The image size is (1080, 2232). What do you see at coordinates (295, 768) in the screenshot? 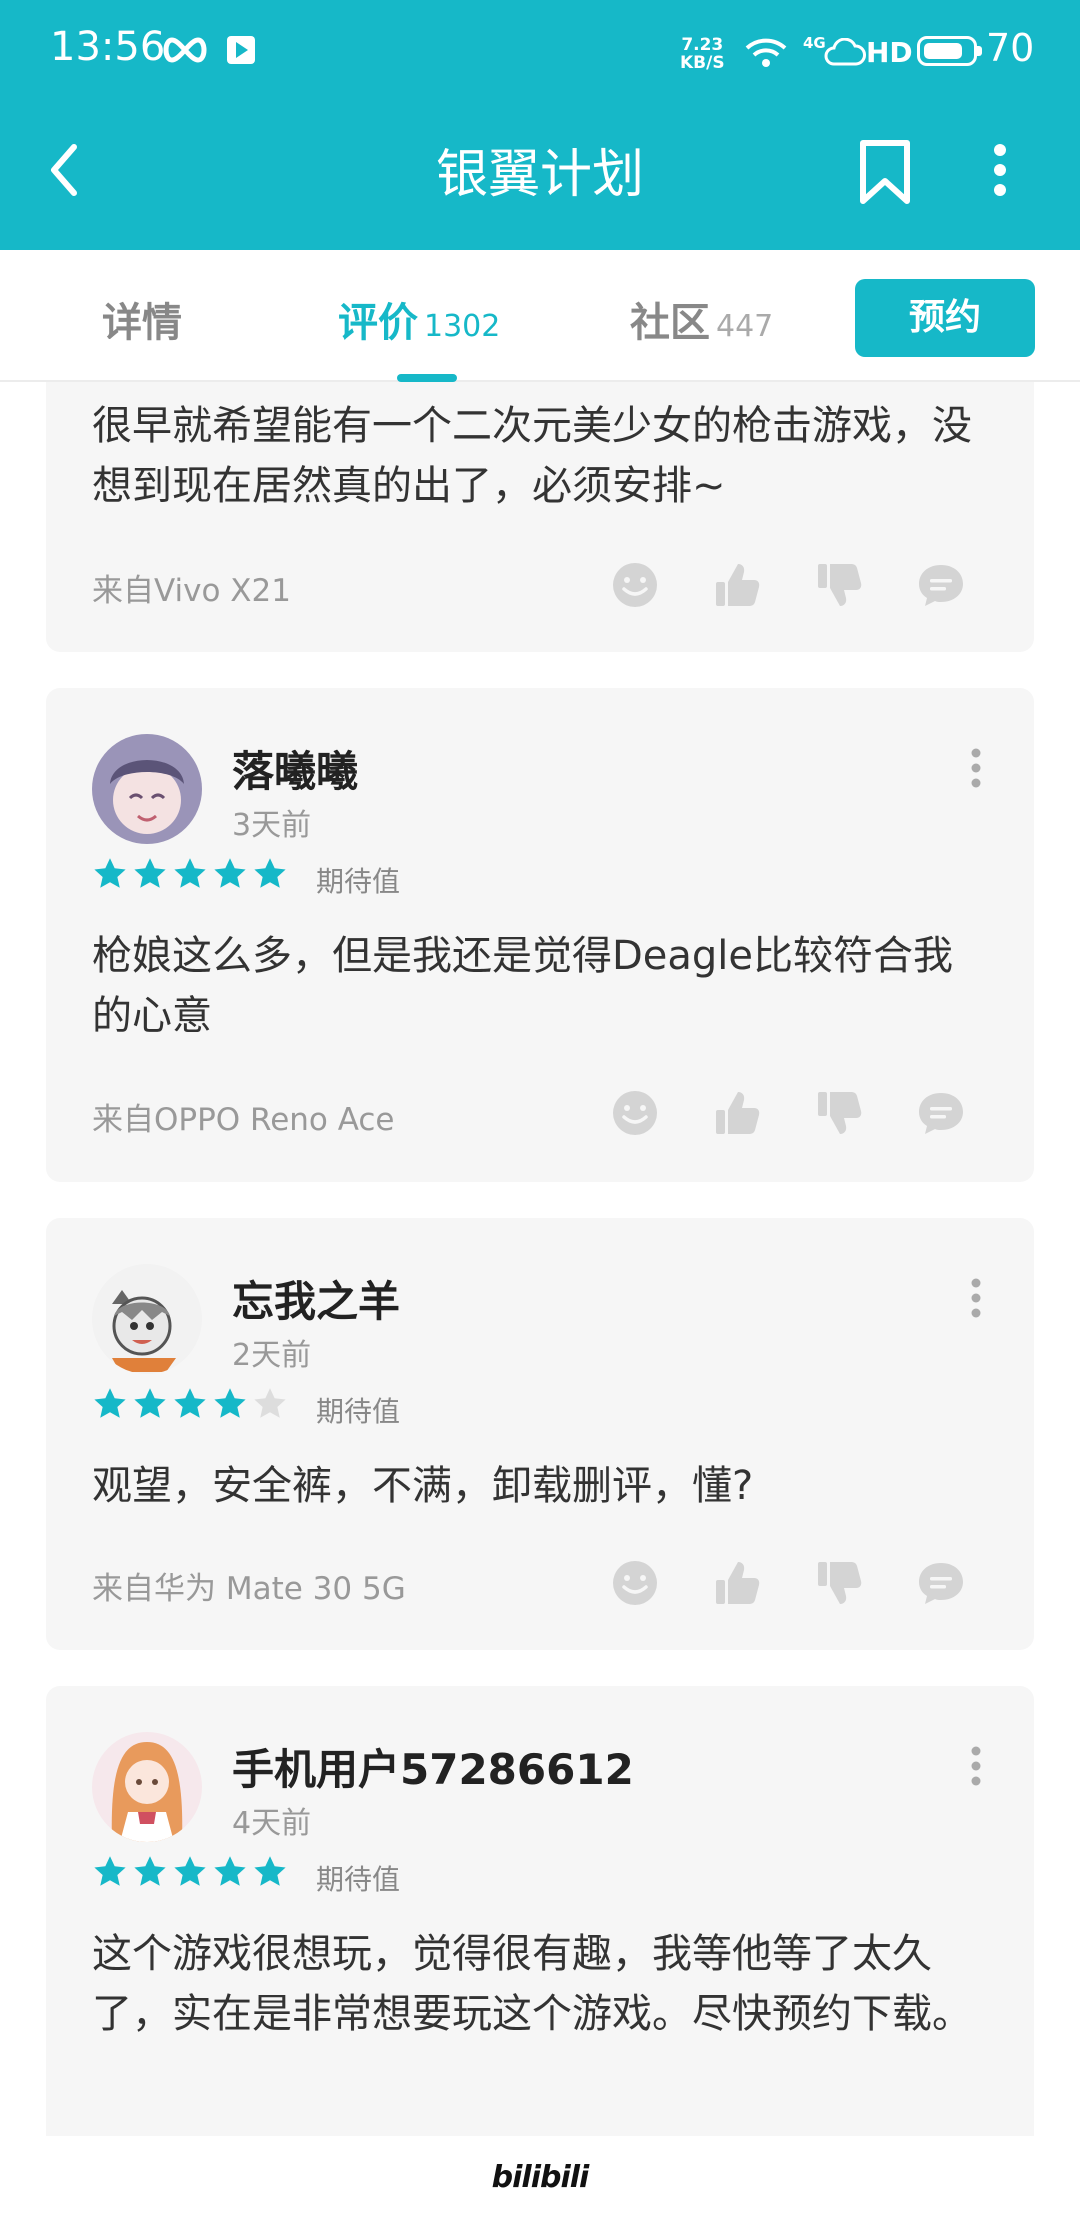
I see `user-name: 落曦曦` at bounding box center [295, 768].